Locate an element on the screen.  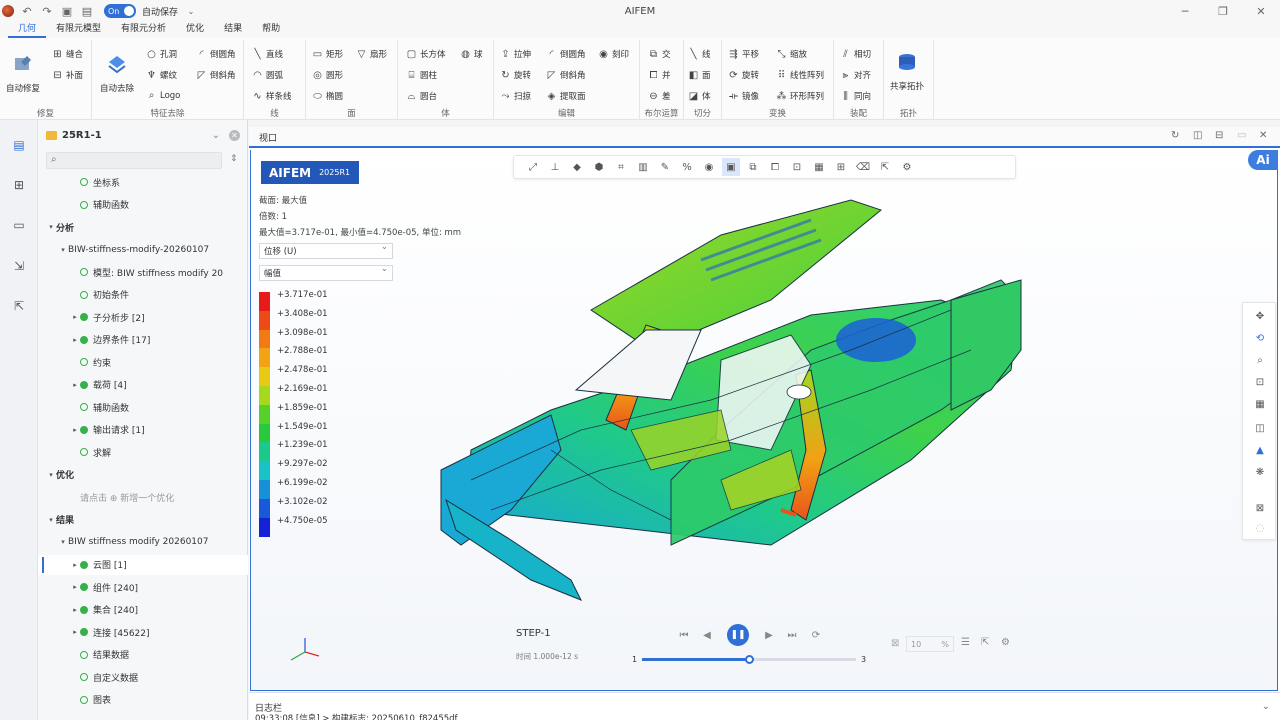
cut-face-button: ◧ 面 is located at coordinates (699, 75).